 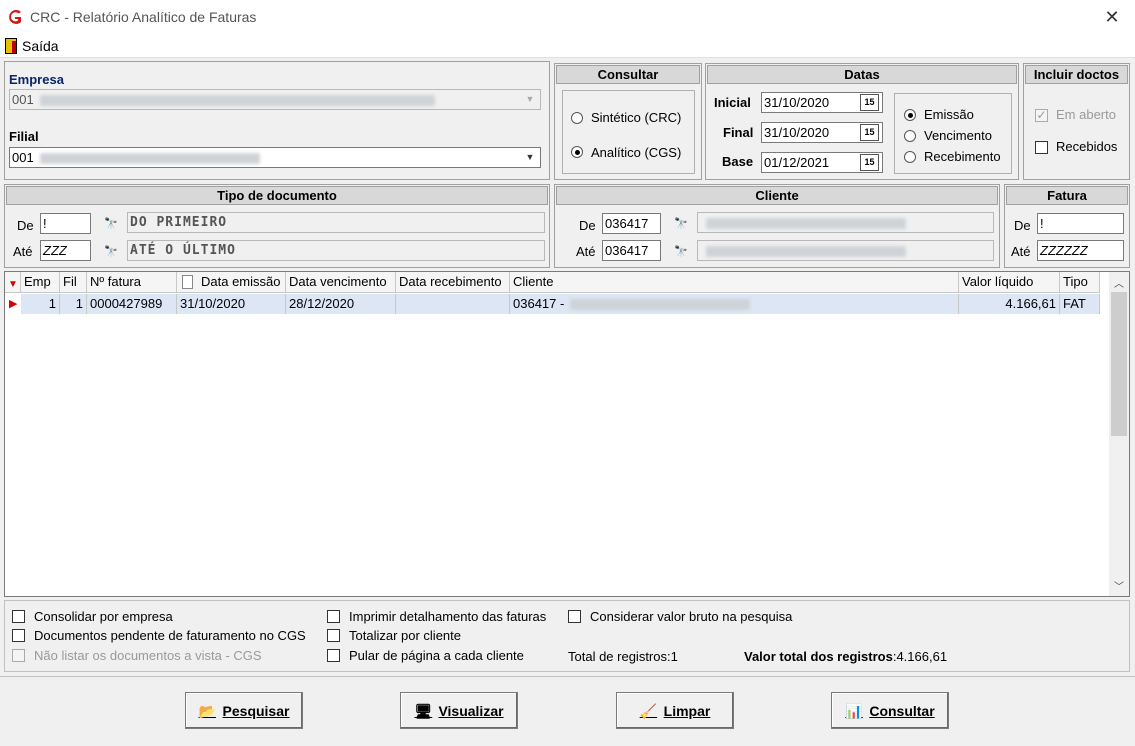 I want to click on button-bar, so click(x=567, y=711).